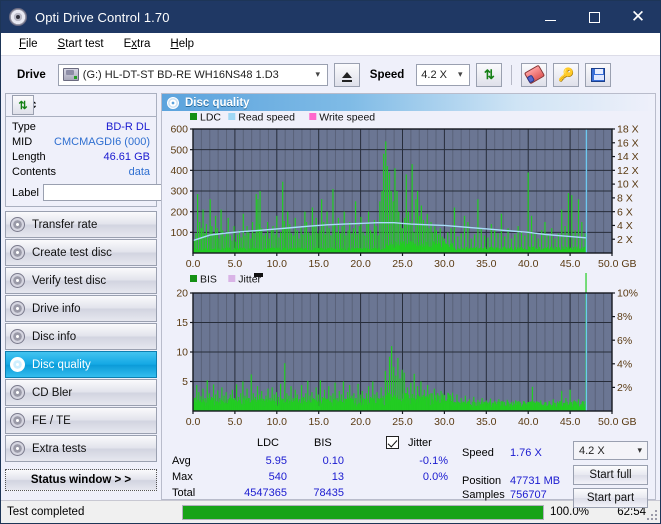 The height and width of the screenshot is (524, 661). I want to click on svg-text: 20, so click(182, 294).